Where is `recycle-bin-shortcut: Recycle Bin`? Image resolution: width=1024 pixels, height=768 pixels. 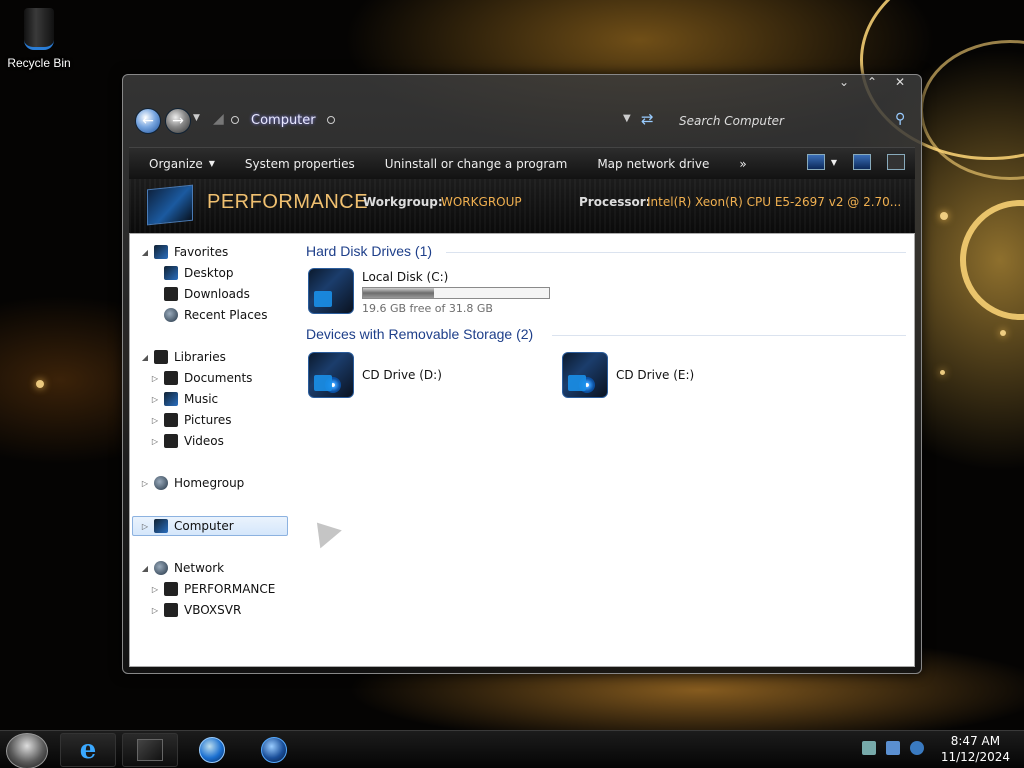
recycle-bin-shortcut: Recycle Bin is located at coordinates (39, 39).